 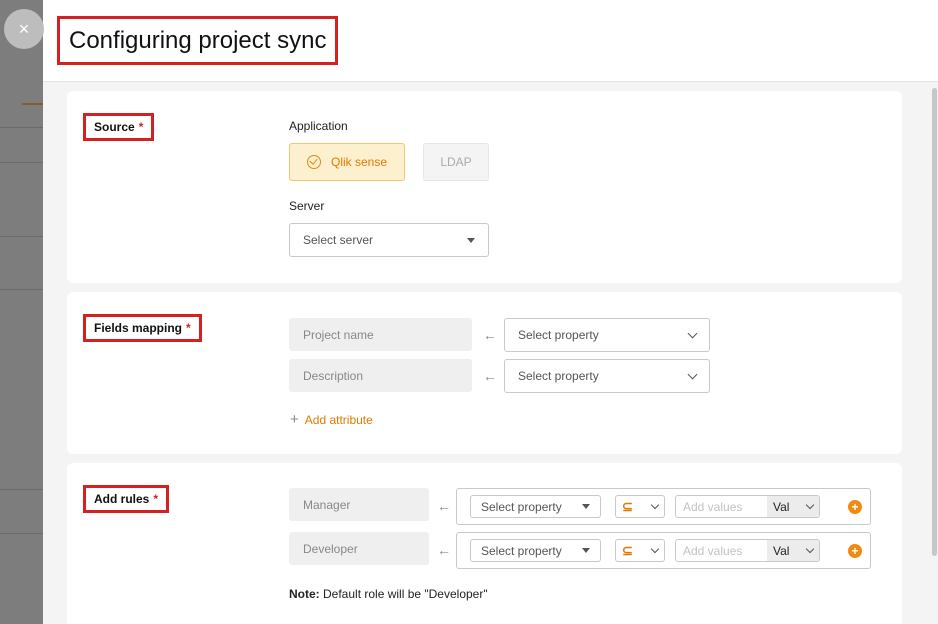 I want to click on server-label: Server, so click(x=307, y=206).